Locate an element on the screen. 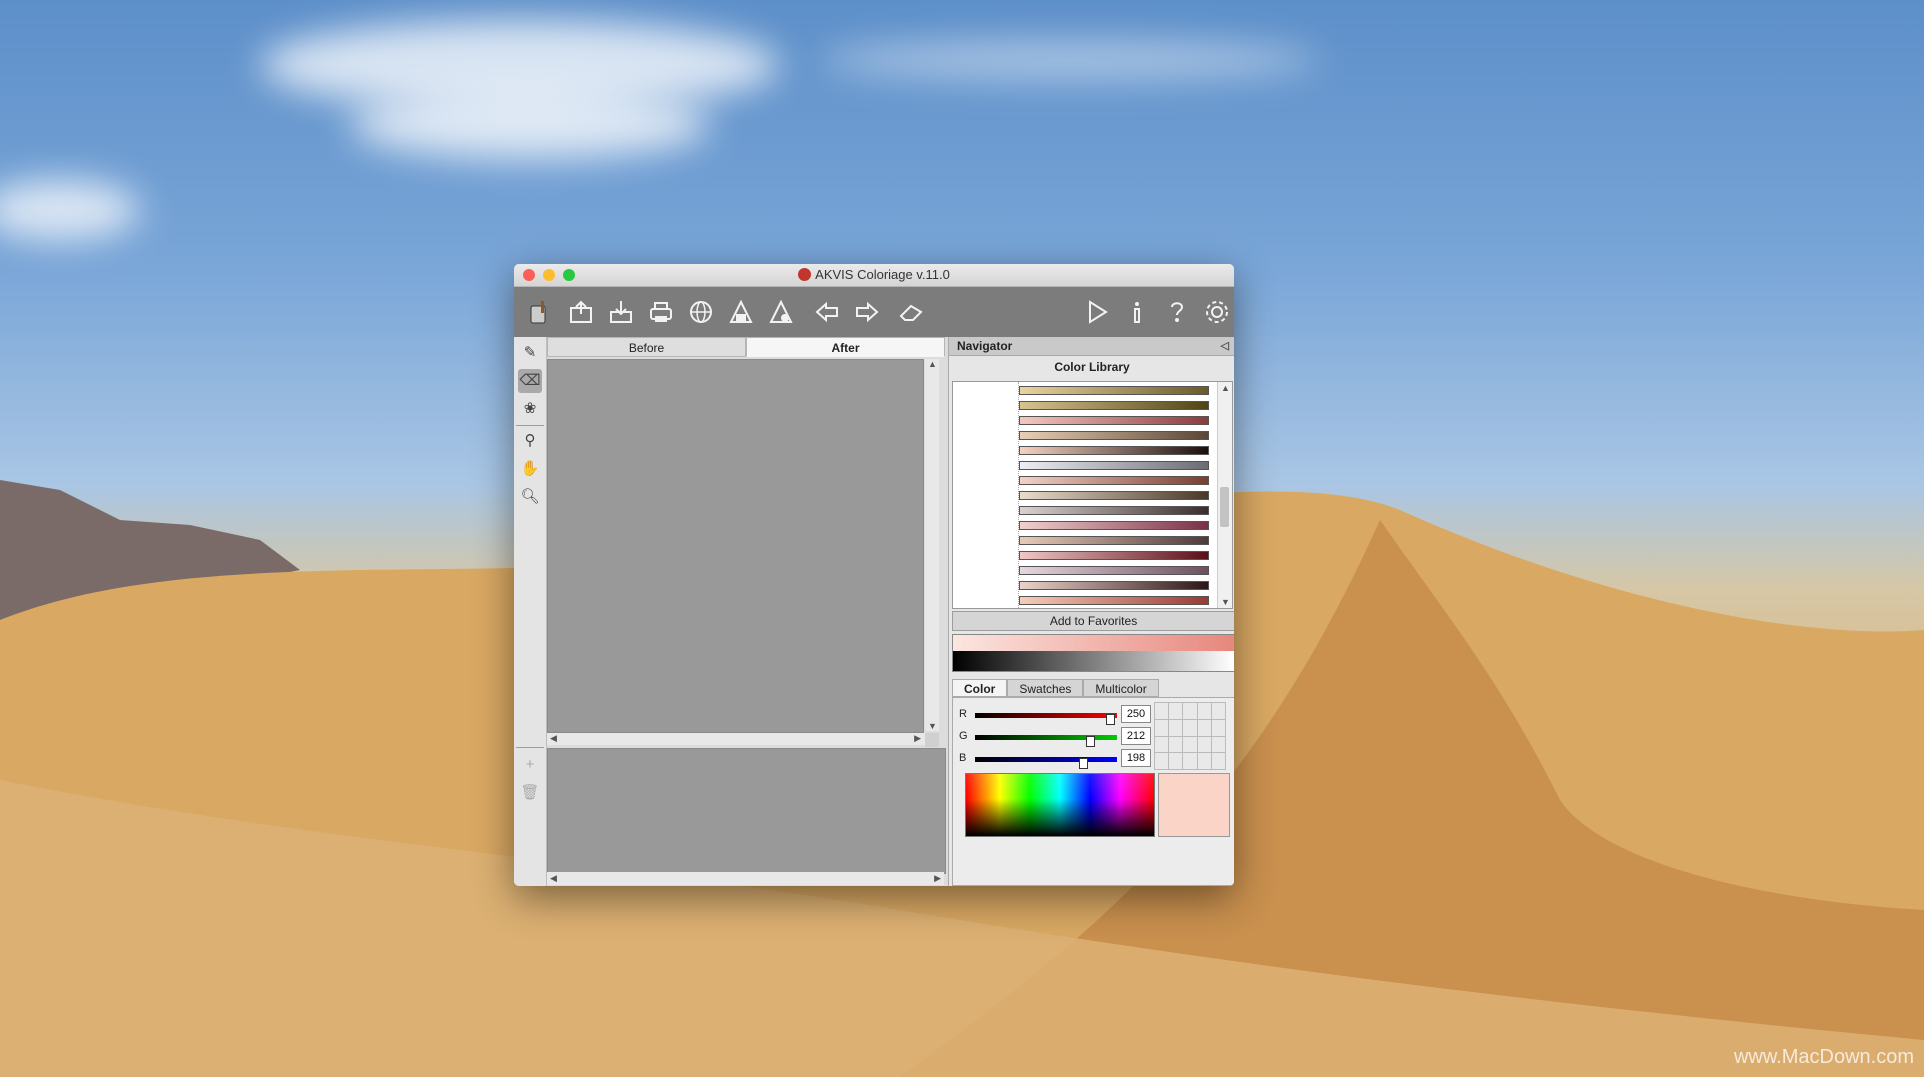  tab-after: After is located at coordinates (845, 347).